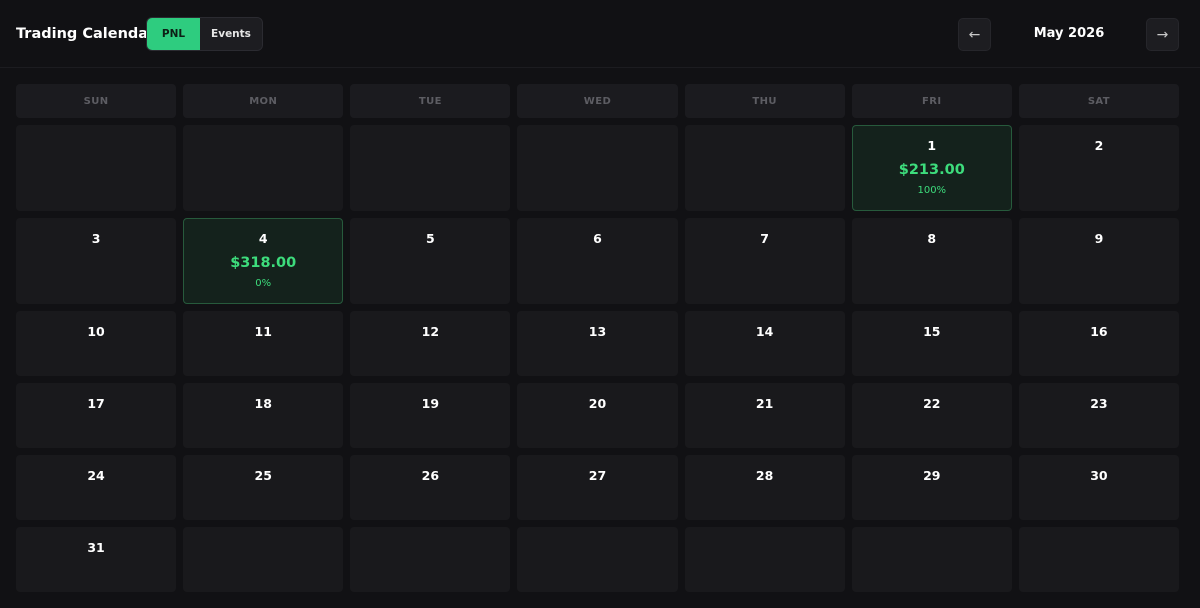  Describe the element at coordinates (597, 331) in the screenshot. I see `day-number: 13` at that location.